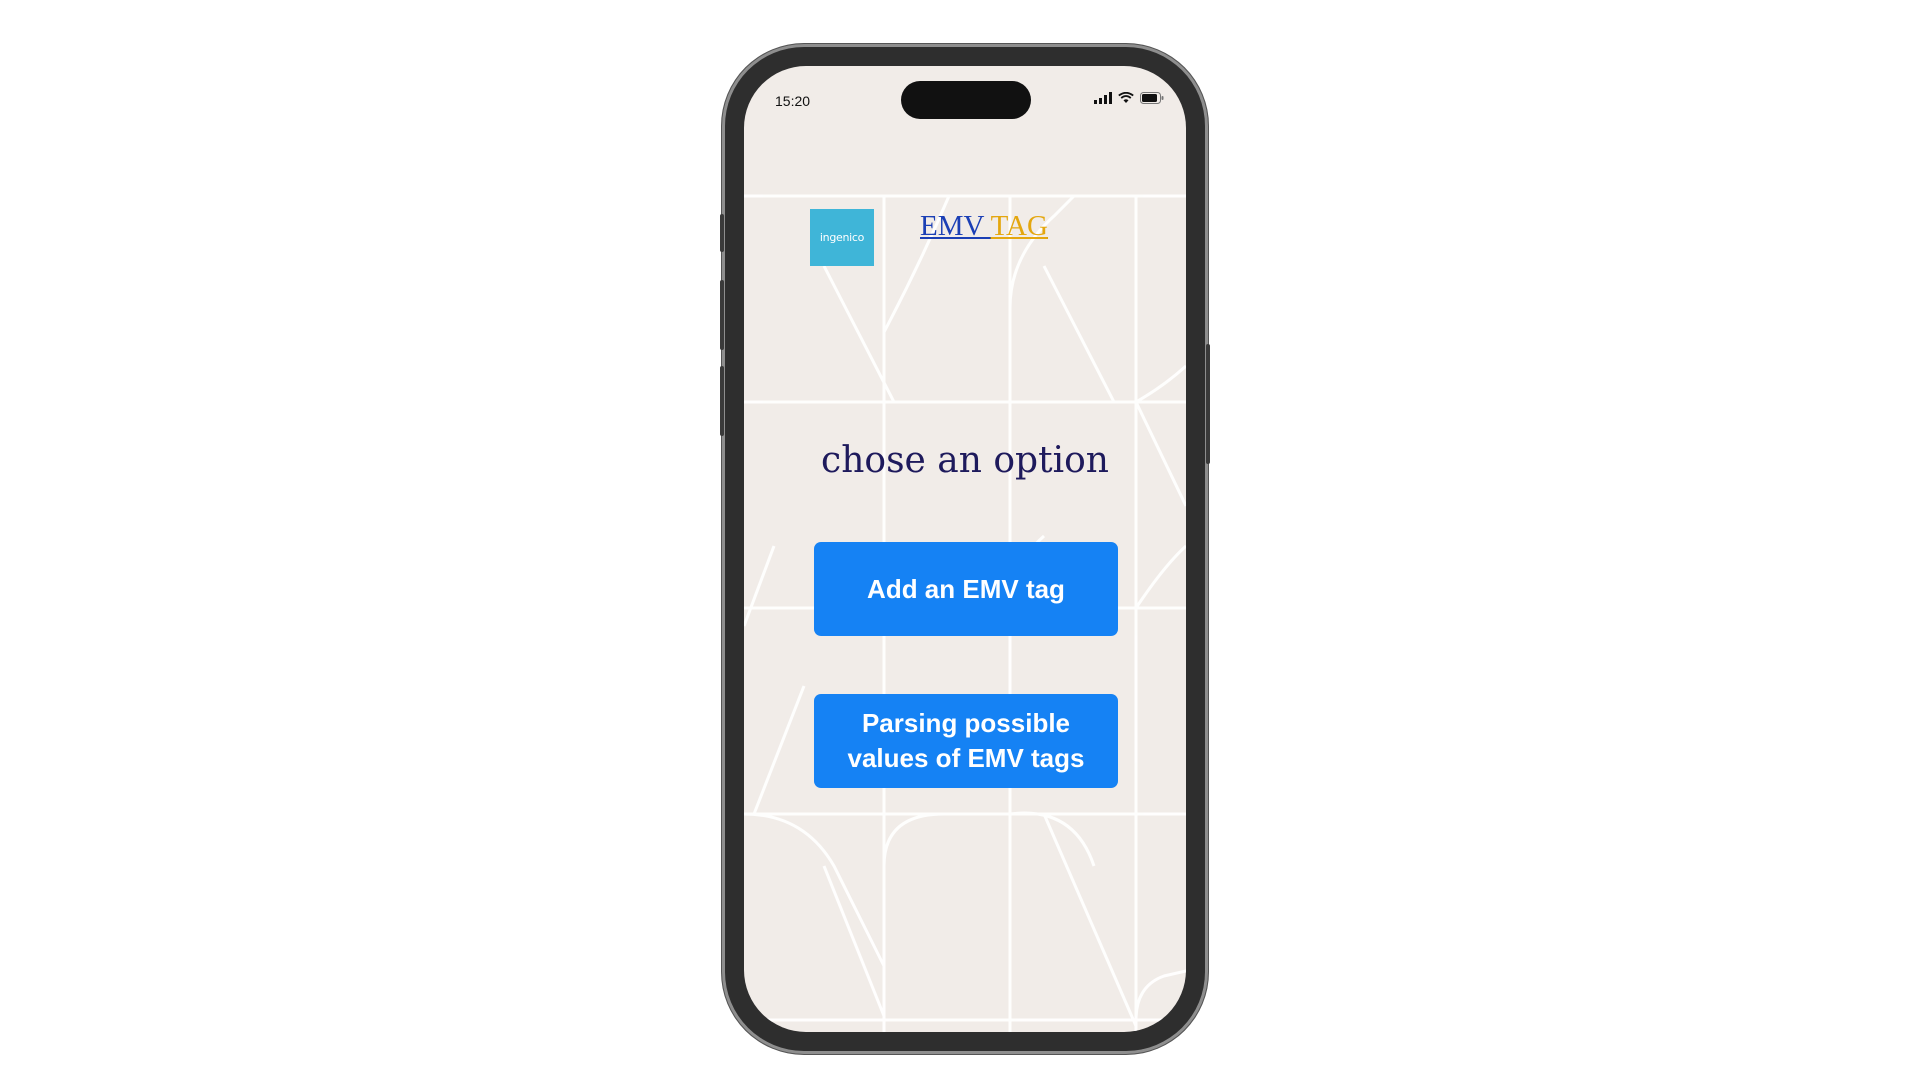 This screenshot has width=1920, height=1080. I want to click on power-button, so click(1208, 404).